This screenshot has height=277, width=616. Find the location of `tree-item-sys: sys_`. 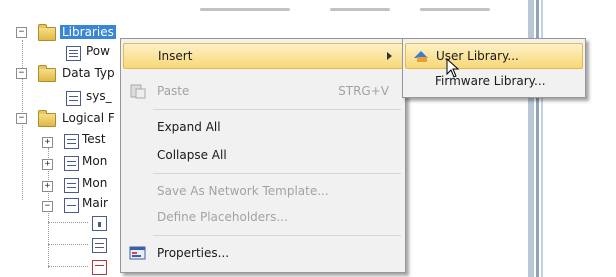

tree-item-sys: sys_ is located at coordinates (99, 96).